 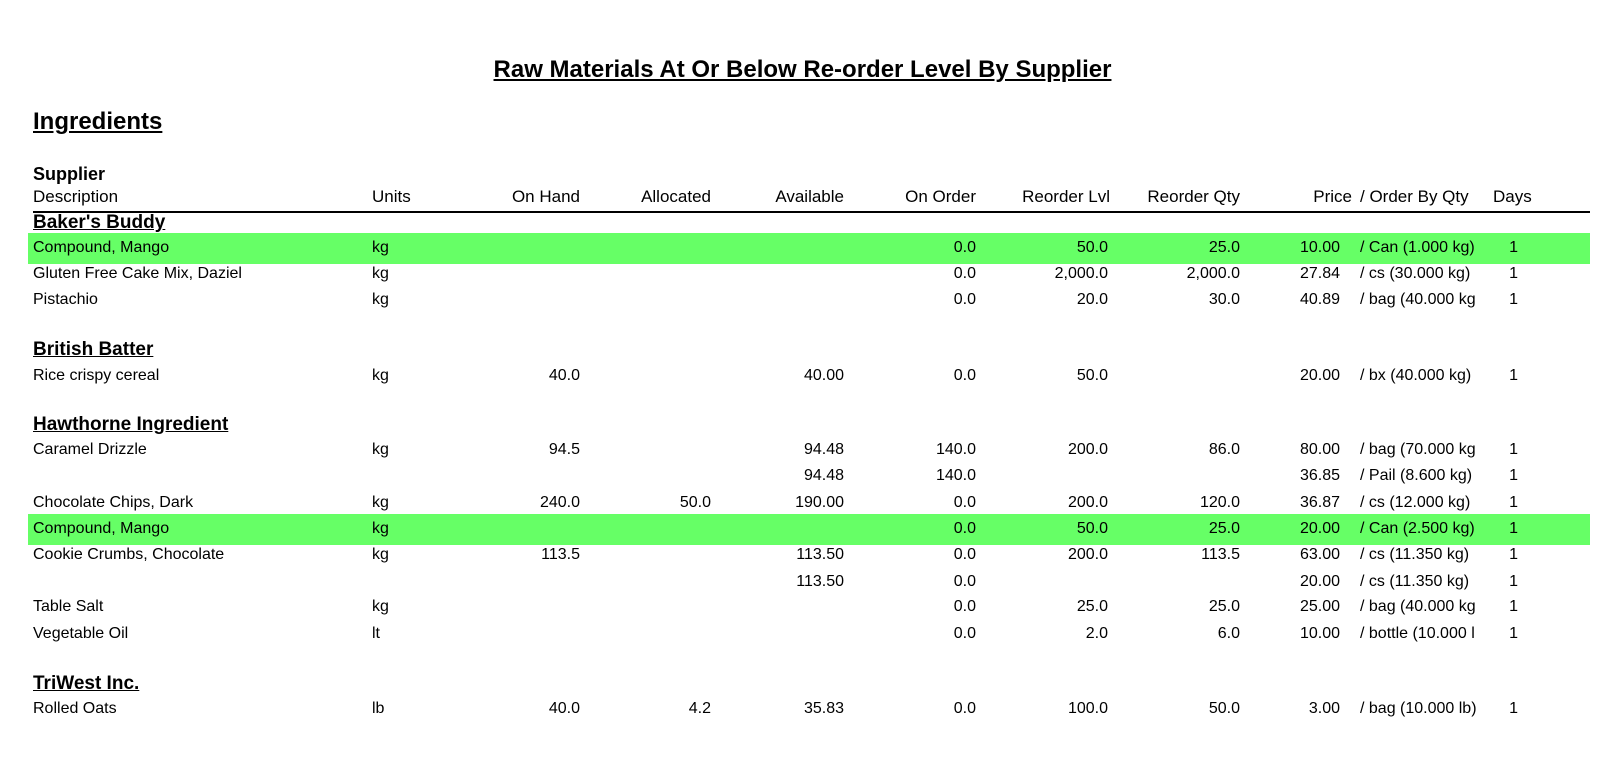 I want to click on cell-price: 80.00, so click(x=1319, y=449).